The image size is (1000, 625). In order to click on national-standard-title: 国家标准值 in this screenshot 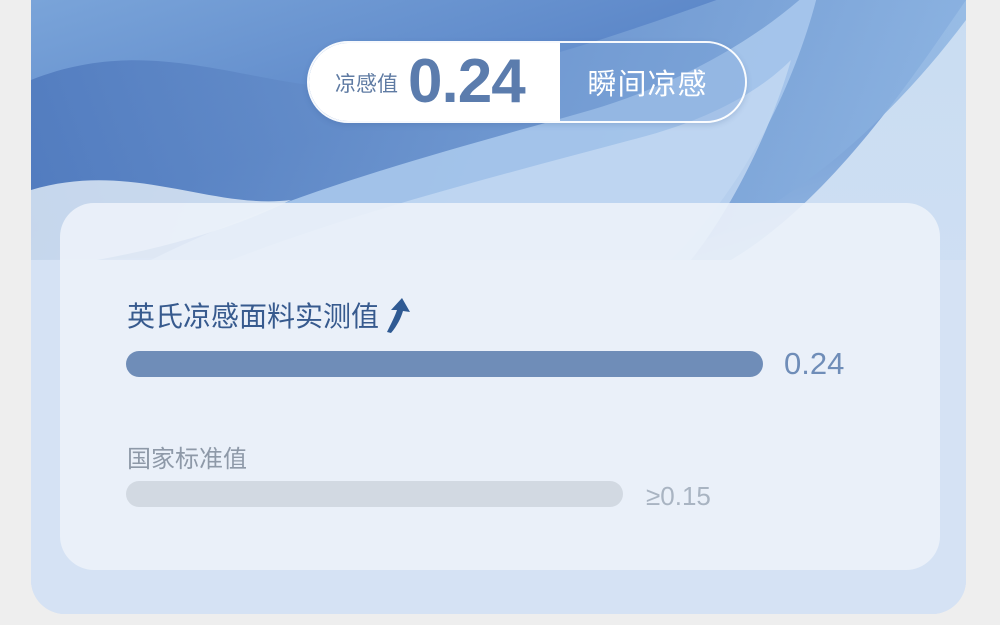, I will do `click(187, 456)`.